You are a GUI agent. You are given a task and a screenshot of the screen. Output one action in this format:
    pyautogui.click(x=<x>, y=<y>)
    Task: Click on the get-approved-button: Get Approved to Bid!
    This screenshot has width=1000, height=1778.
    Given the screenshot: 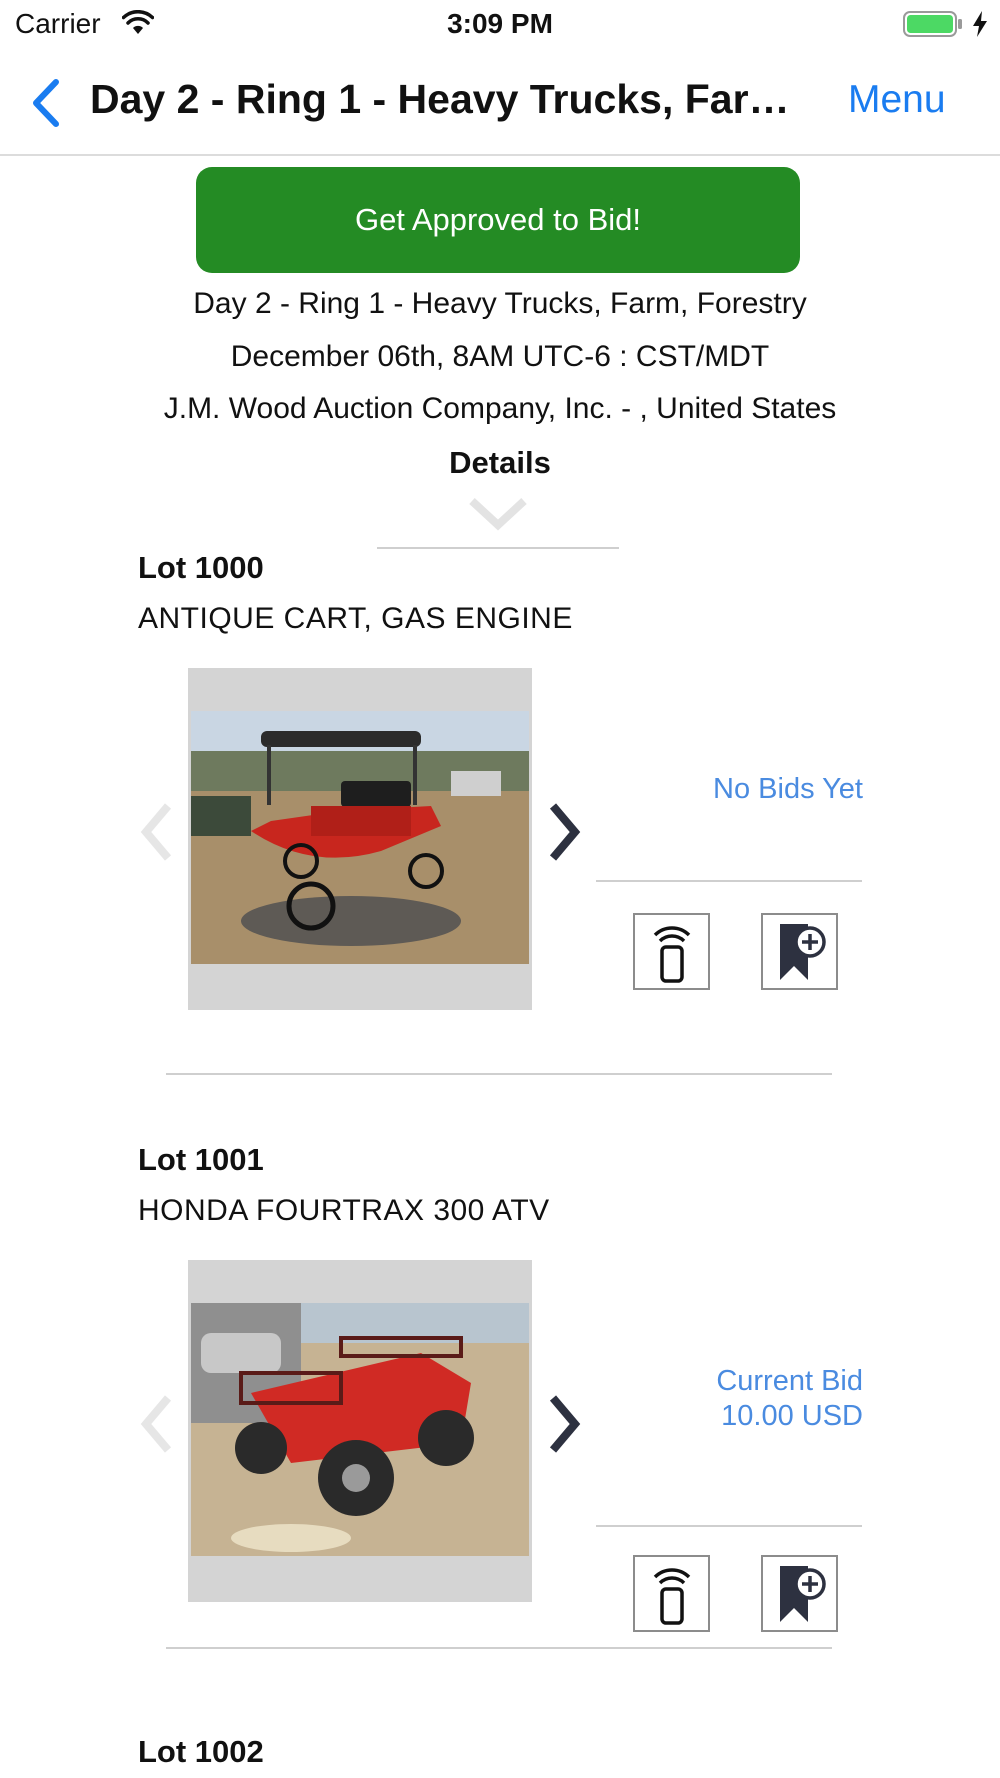 What is the action you would take?
    pyautogui.click(x=498, y=220)
    